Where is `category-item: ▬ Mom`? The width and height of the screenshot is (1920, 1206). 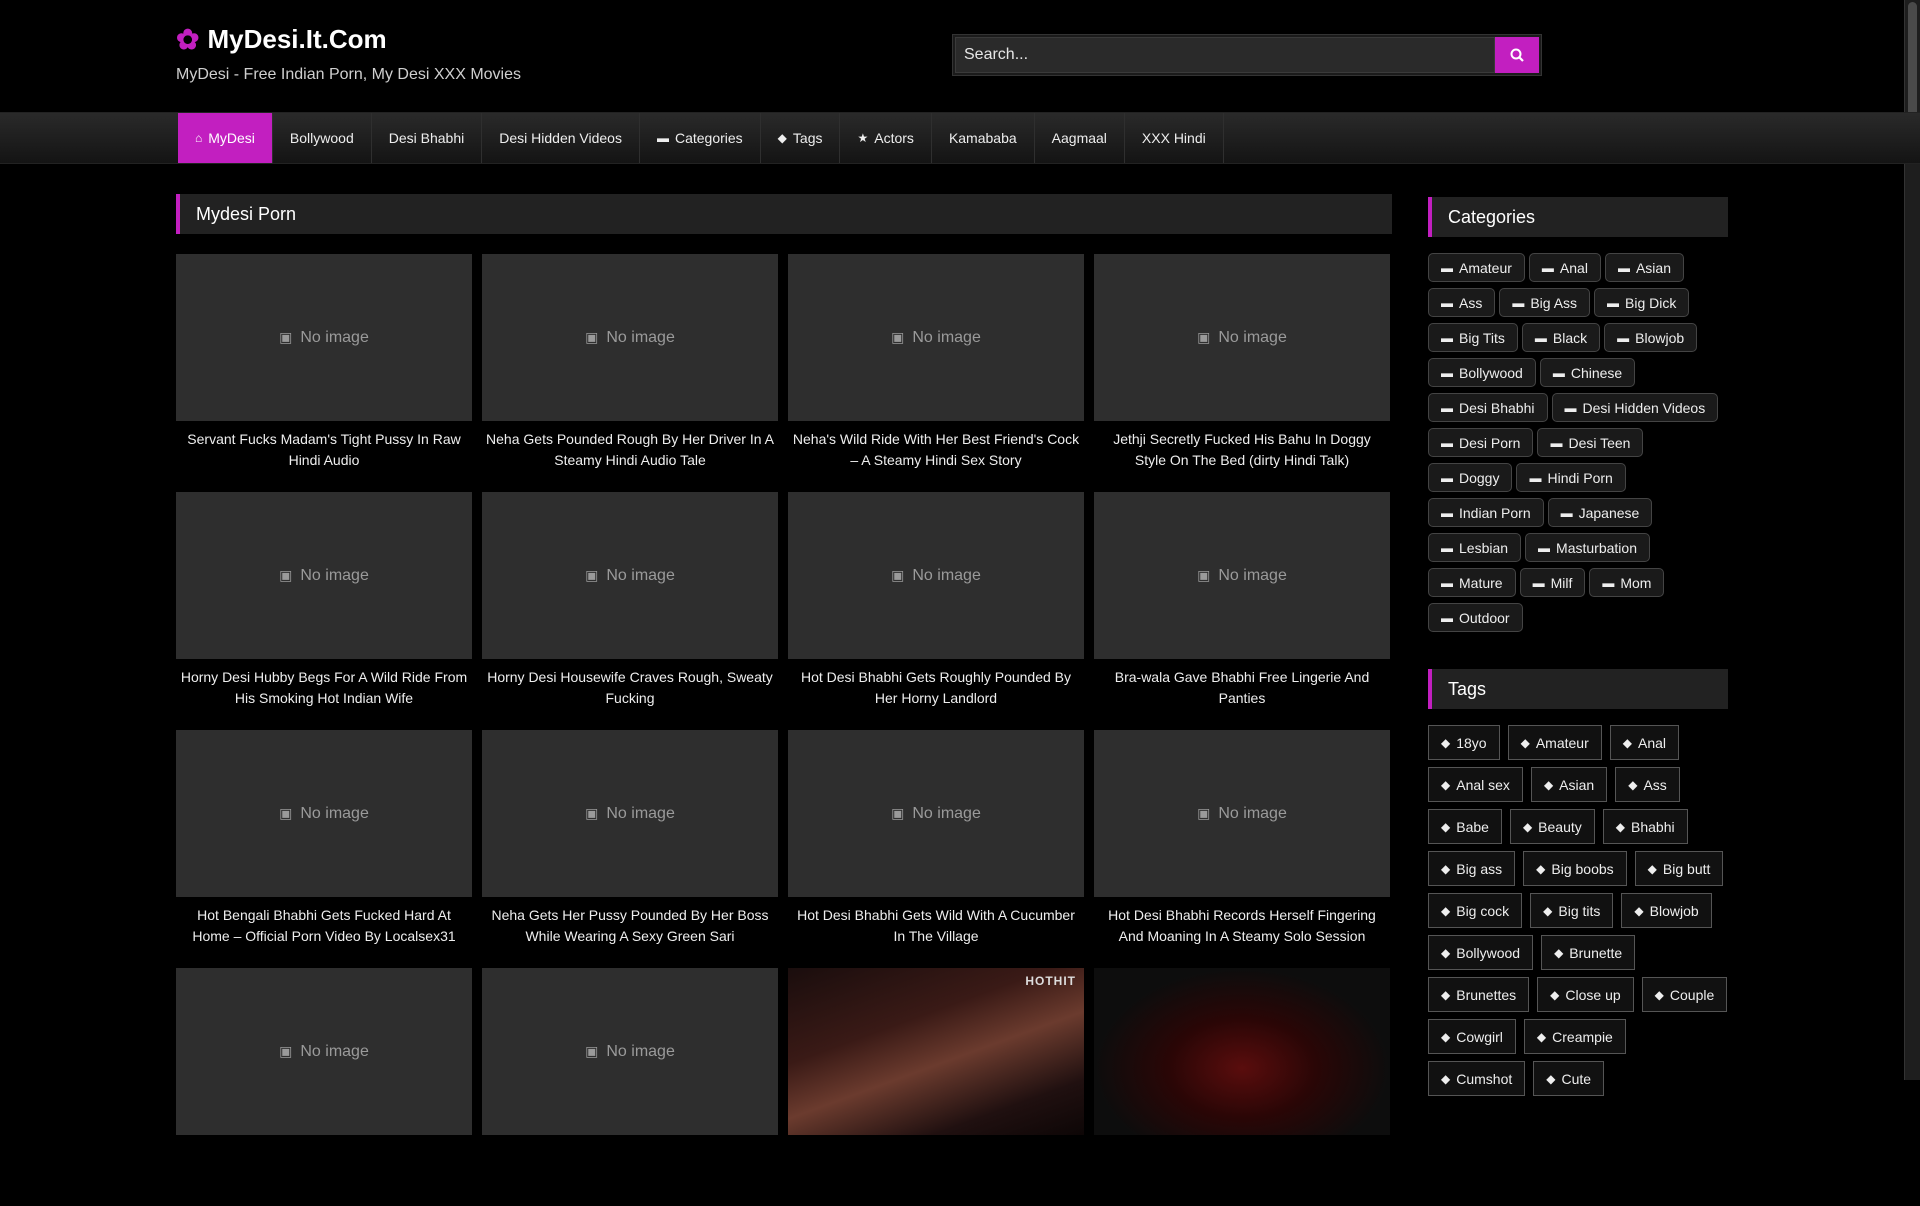 category-item: ▬ Mom is located at coordinates (1627, 582).